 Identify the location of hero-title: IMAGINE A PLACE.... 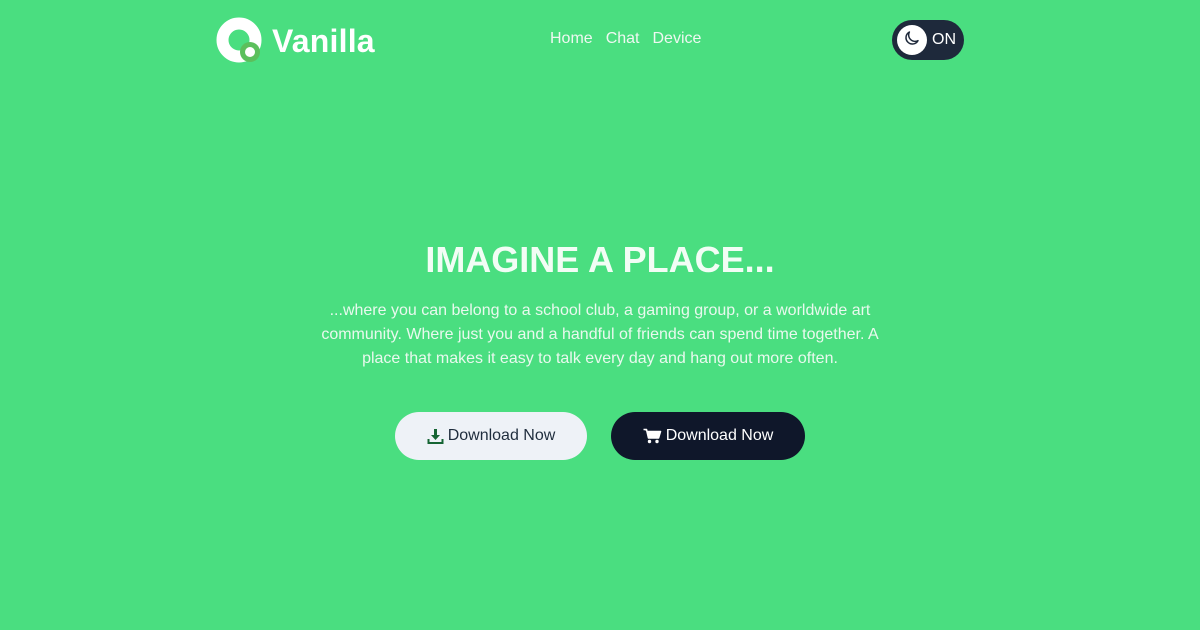
(600, 259).